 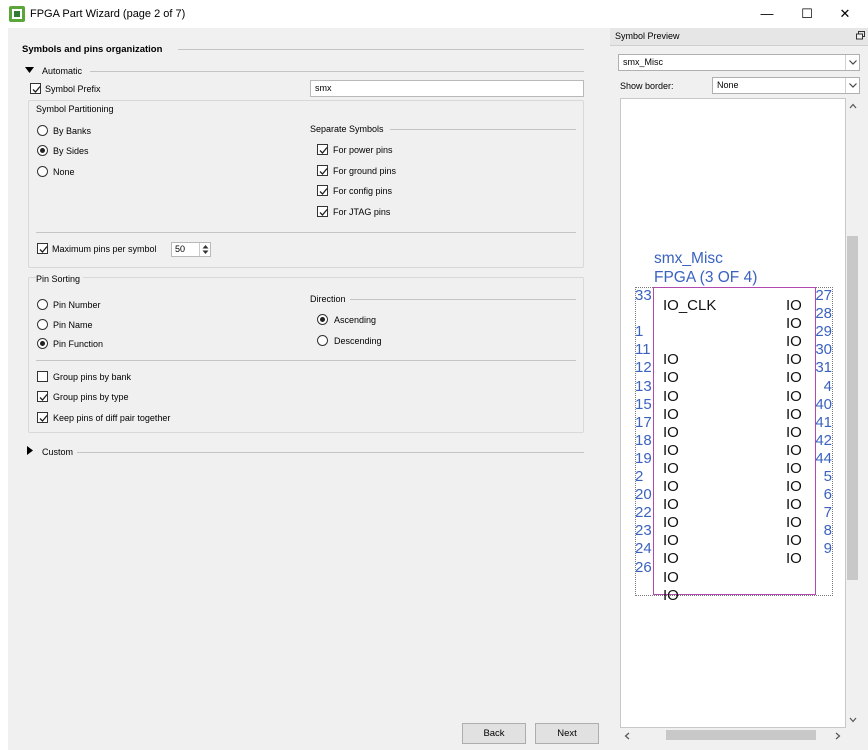 I want to click on direction-divider, so click(x=463, y=299).